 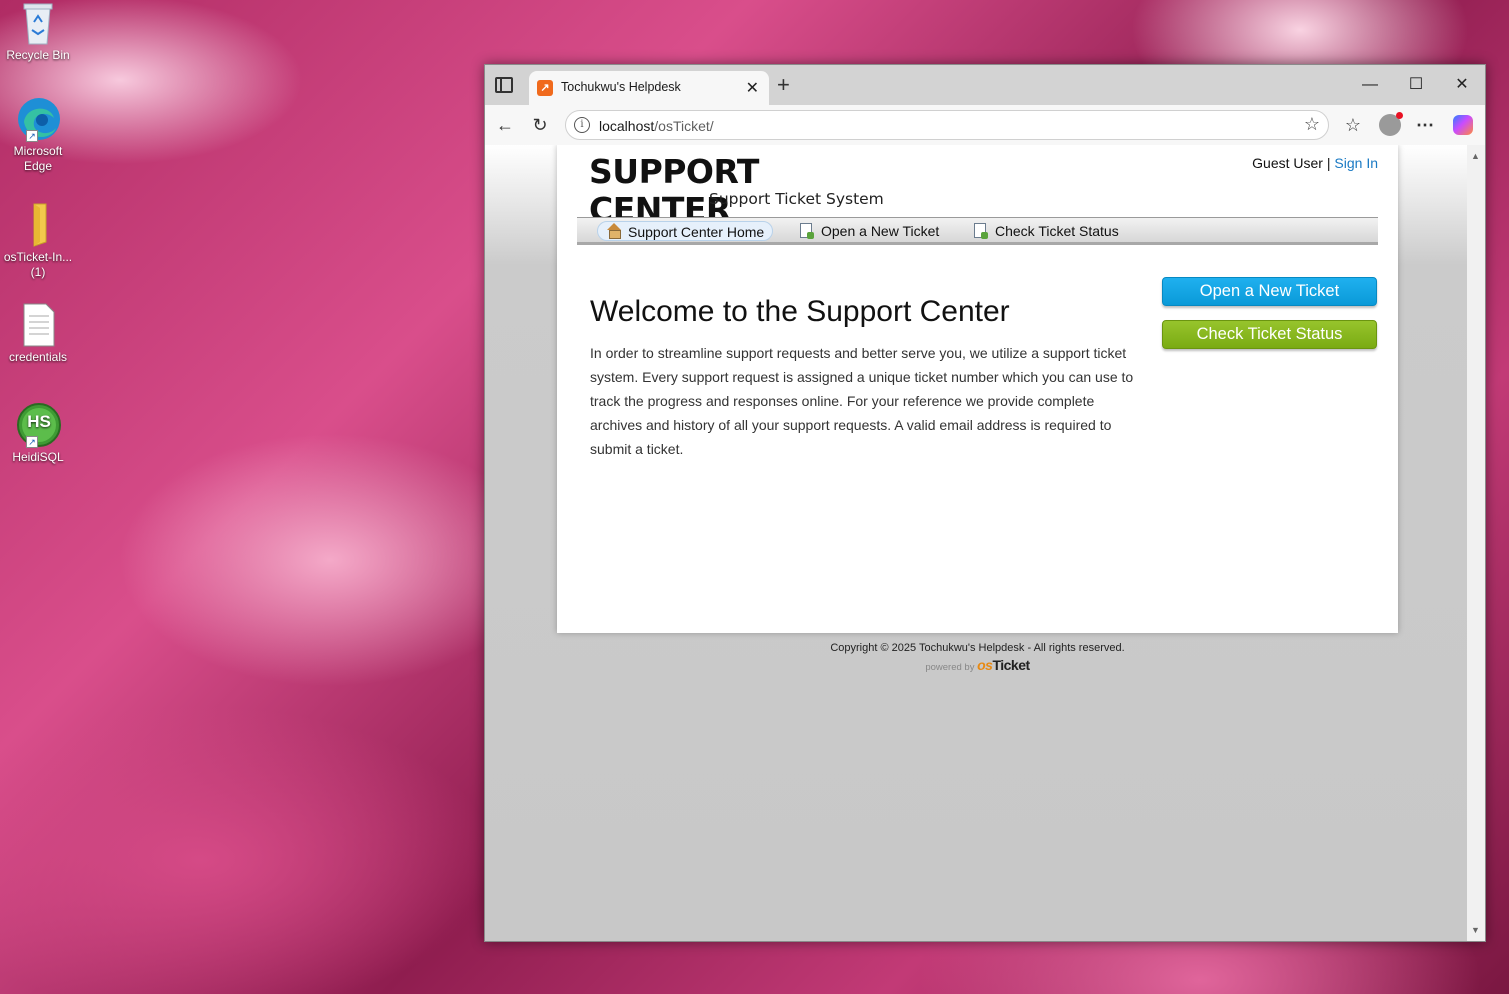 I want to click on profile-avatar-icon, so click(x=1391, y=124).